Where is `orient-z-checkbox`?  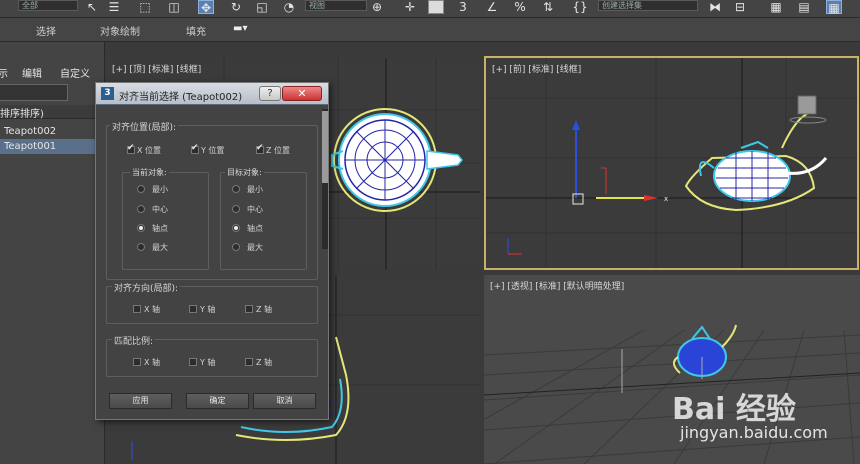
orient-z-checkbox is located at coordinates (249, 309).